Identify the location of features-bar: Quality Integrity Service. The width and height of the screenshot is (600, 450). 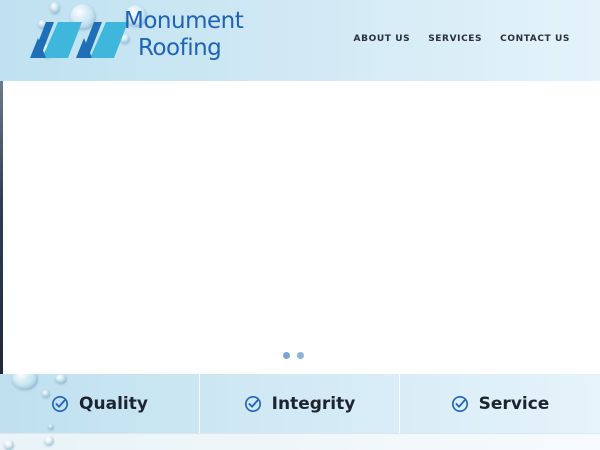
(300, 403).